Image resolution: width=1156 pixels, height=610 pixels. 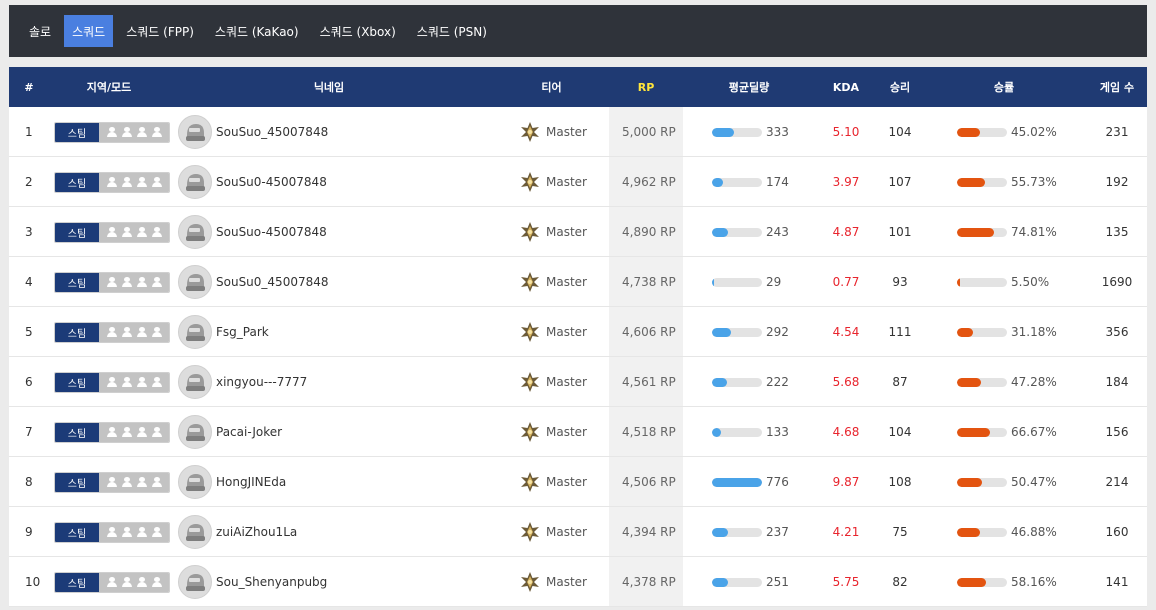 I want to click on player-nickname: Sou_Shenyanpubg, so click(x=271, y=582).